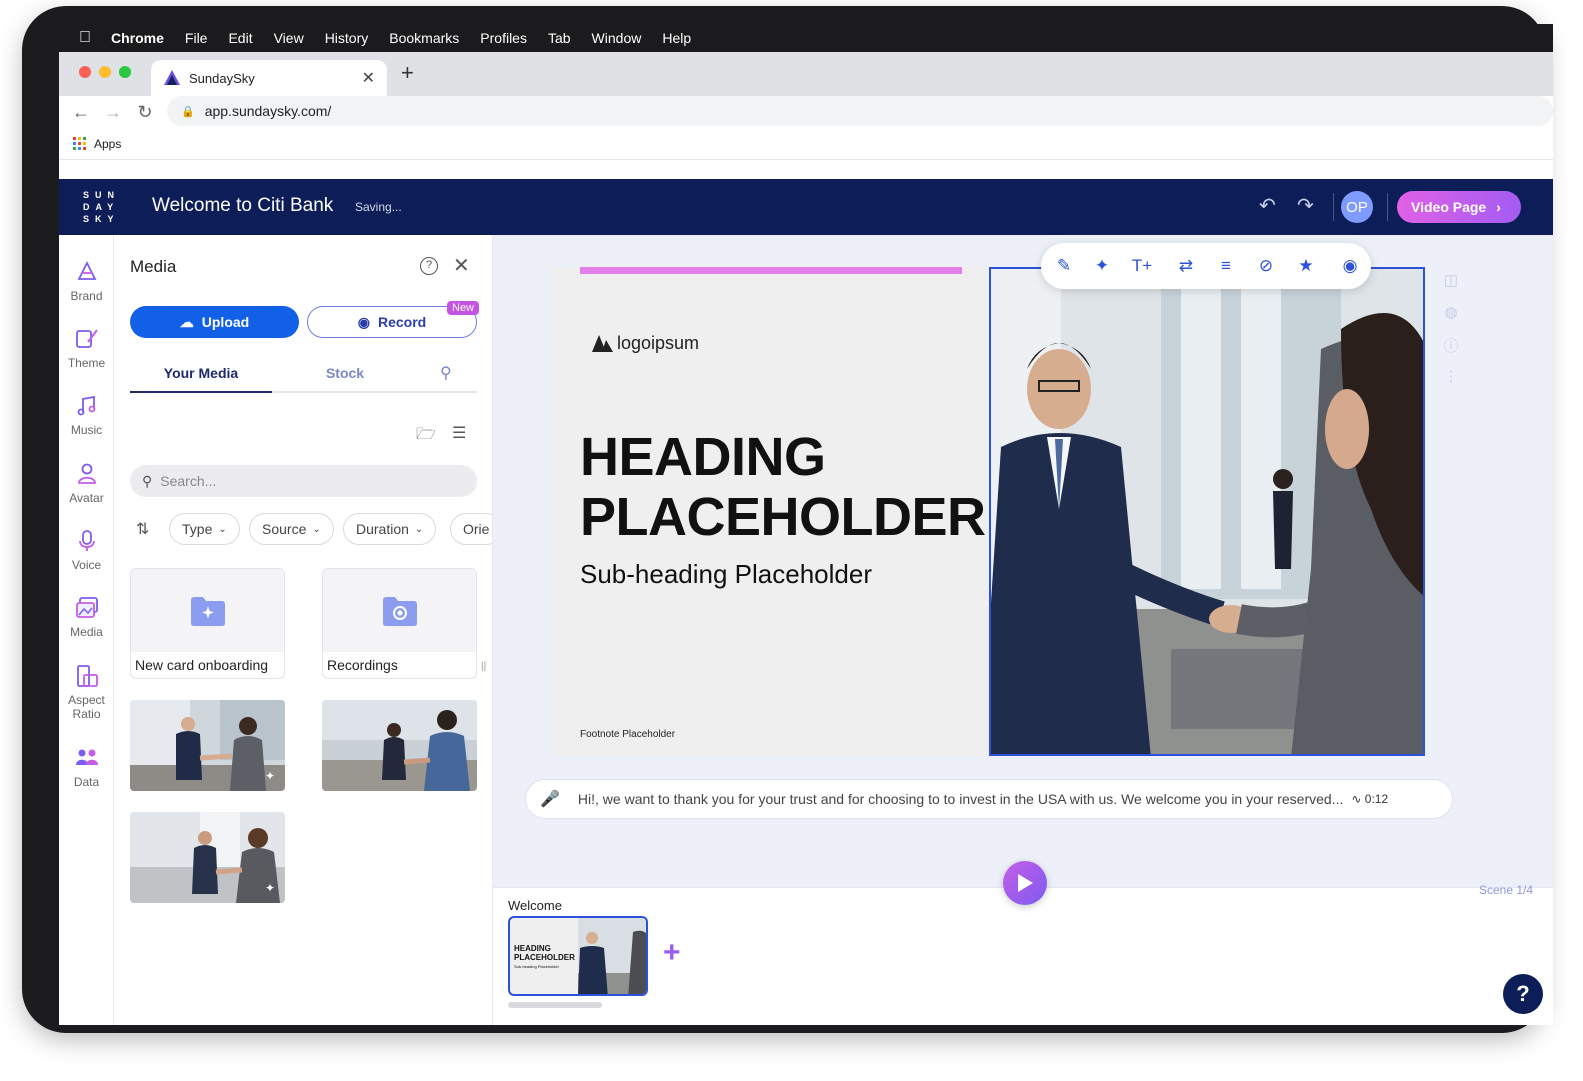 This screenshot has width=1583, height=1081. I want to click on filter-row: ⇅ Type ⌄ Source ⌄ Duration ⌄ Orie, so click(311, 529).